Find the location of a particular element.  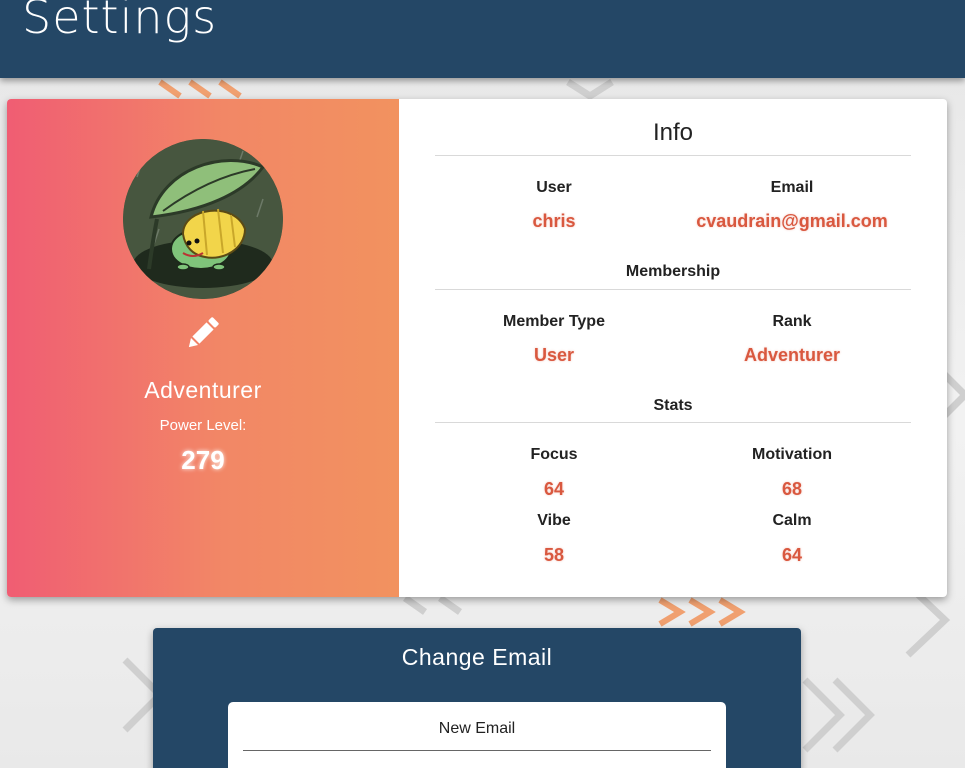

edit-avatar-button is located at coordinates (203, 333).